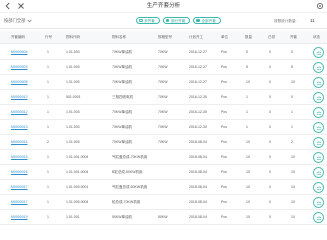 This screenshot has width=327, height=240. What do you see at coordinates (73, 97) in the screenshot?
I see `row-item-code: 501.0001` at bounding box center [73, 97].